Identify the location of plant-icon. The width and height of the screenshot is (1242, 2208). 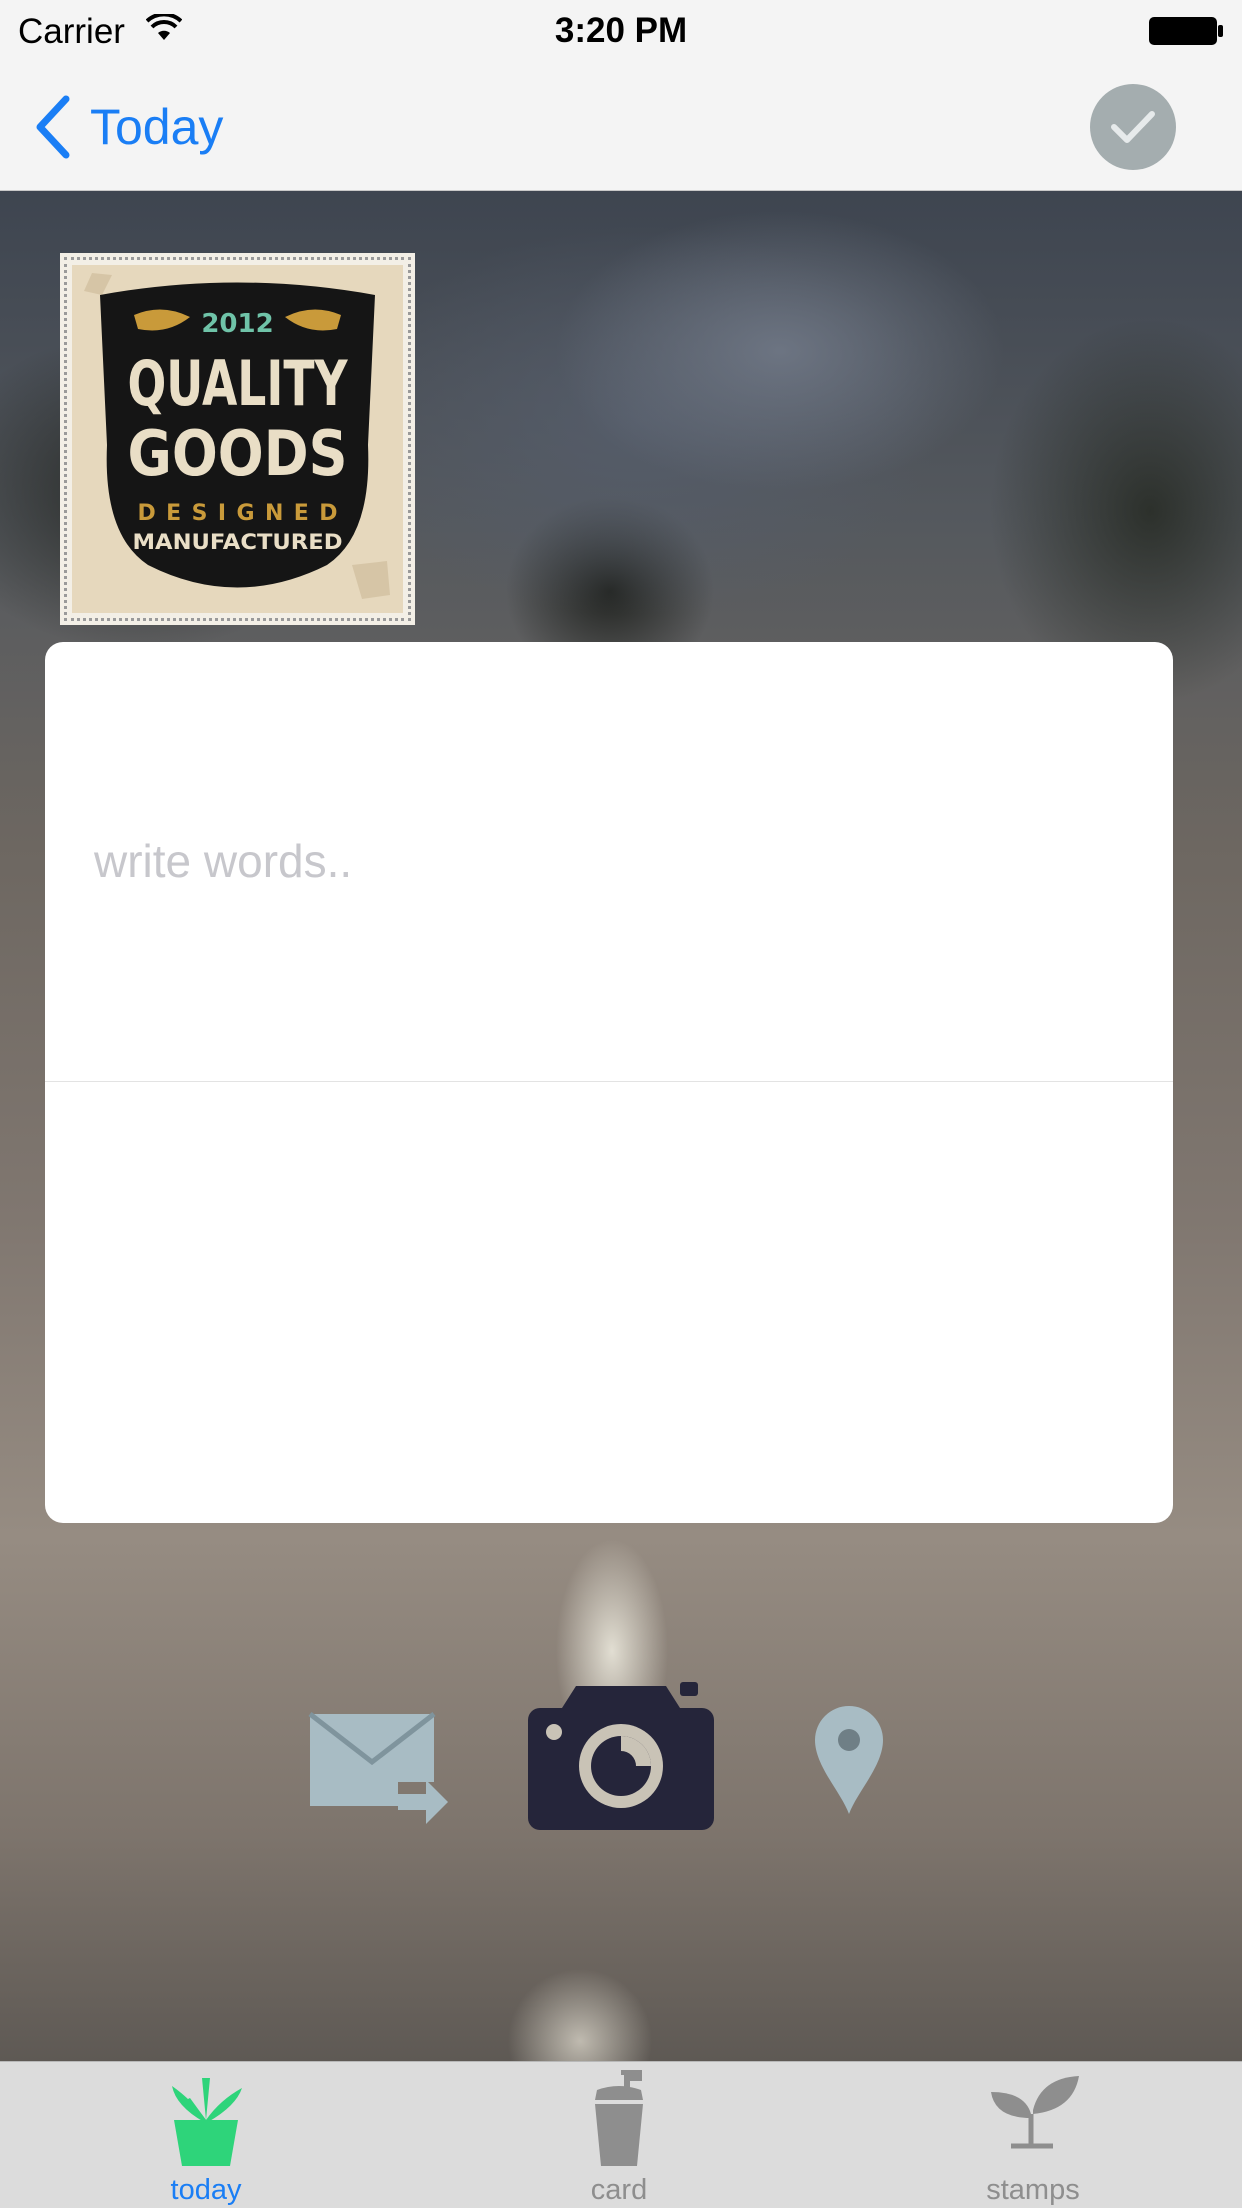
(207, 2122).